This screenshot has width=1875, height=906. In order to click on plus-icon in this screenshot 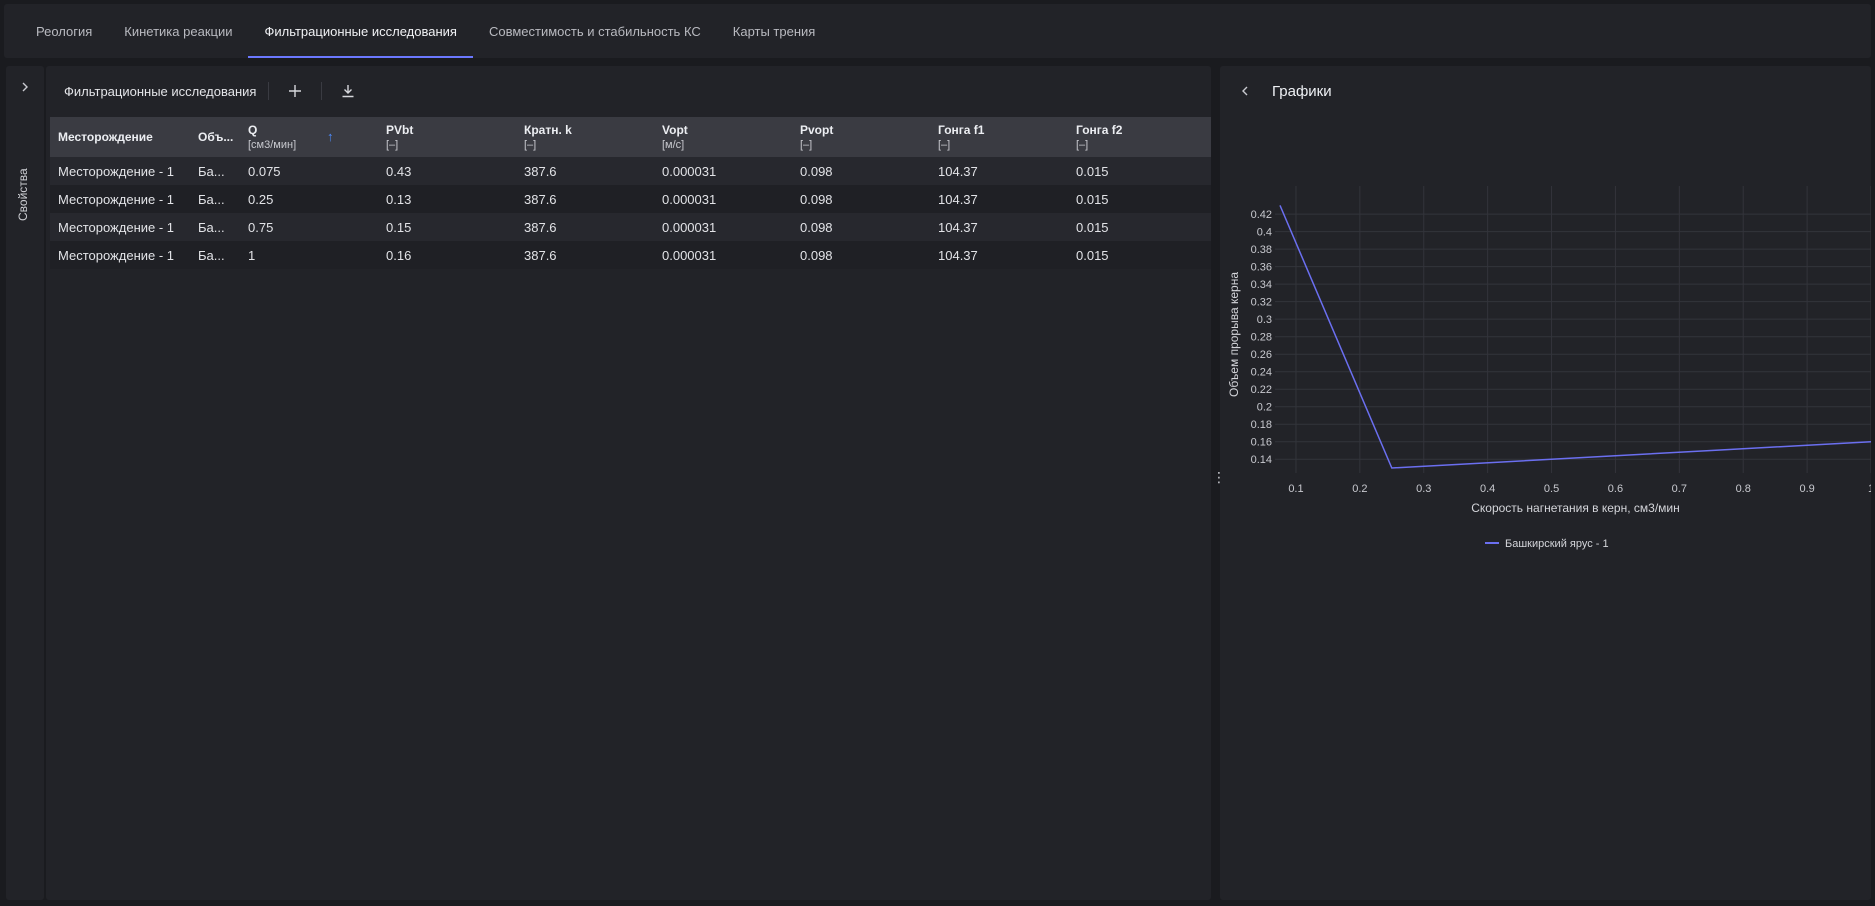, I will do `click(295, 91)`.